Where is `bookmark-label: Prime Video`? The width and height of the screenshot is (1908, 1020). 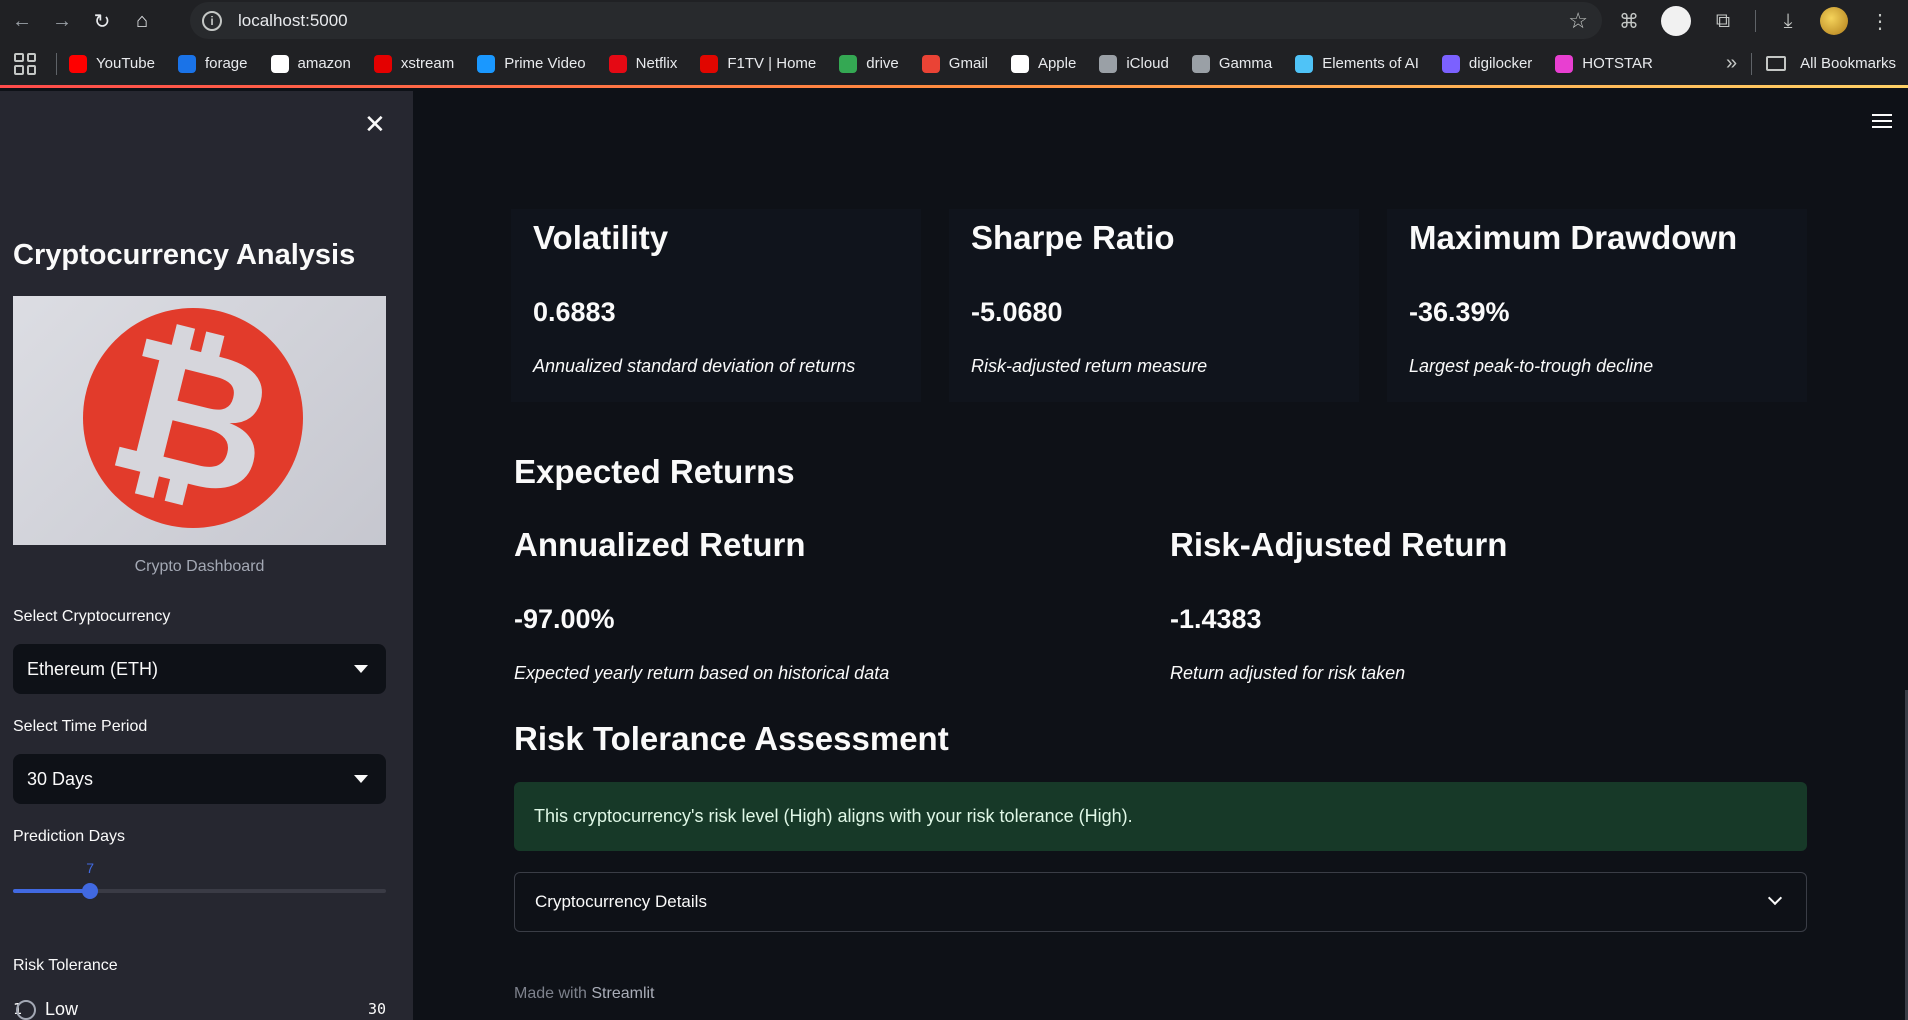
bookmark-label: Prime Video is located at coordinates (545, 63).